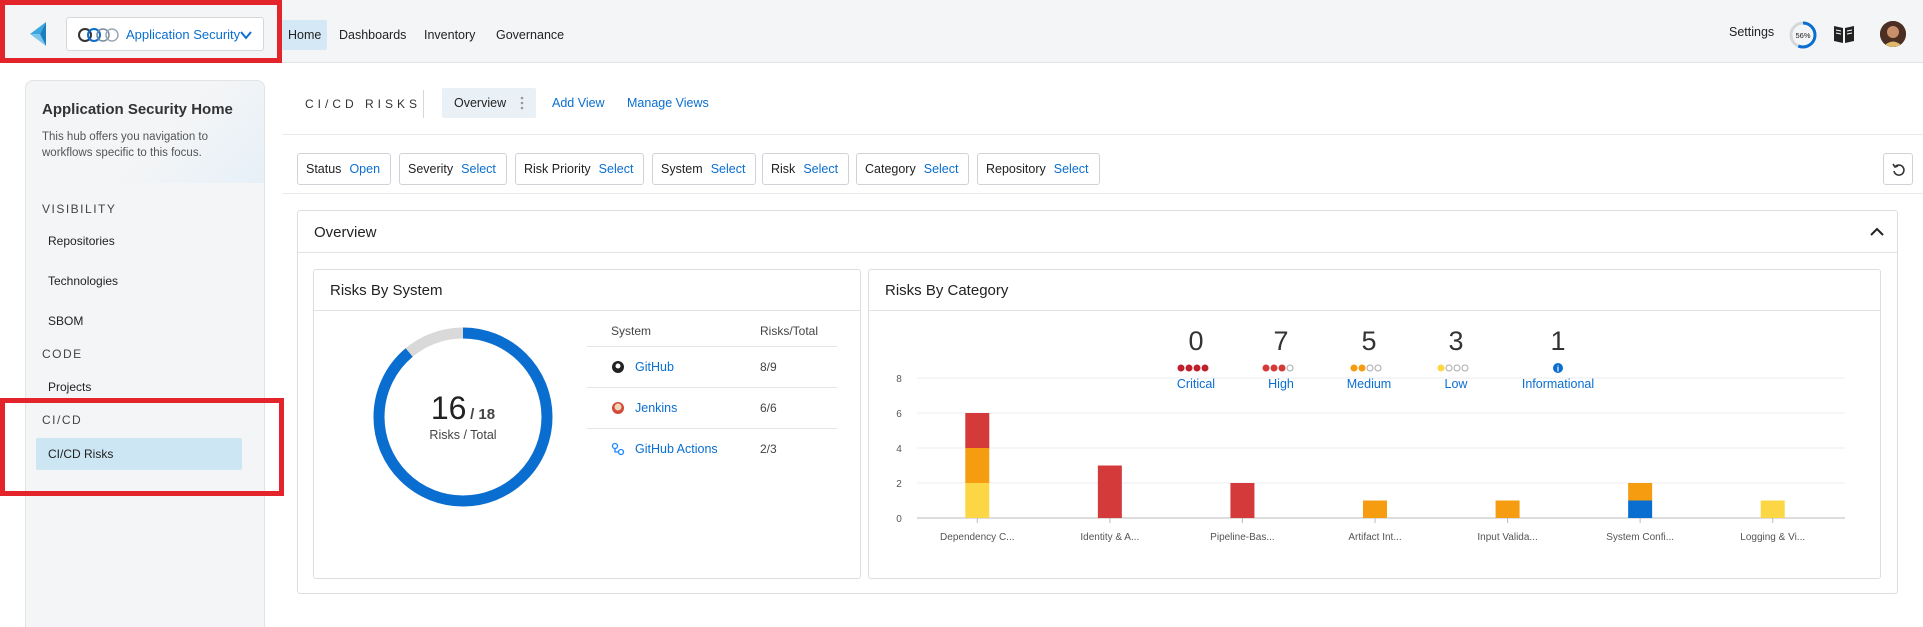  I want to click on filter-category-value: Select, so click(941, 169).